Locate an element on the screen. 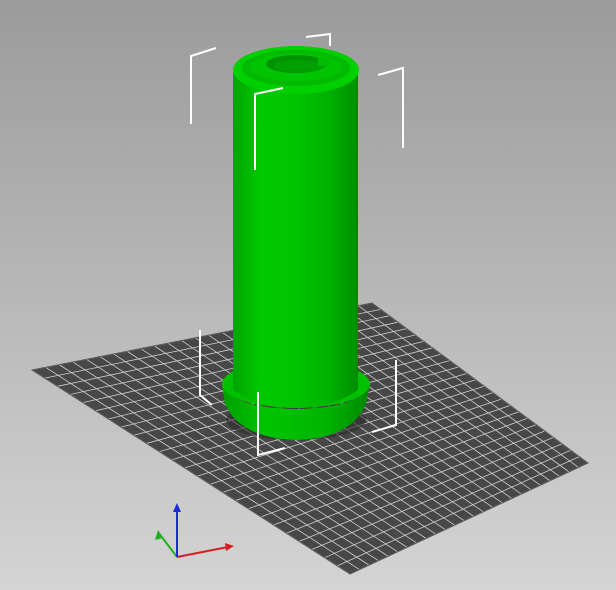  model-slot is located at coordinates (324, 62).